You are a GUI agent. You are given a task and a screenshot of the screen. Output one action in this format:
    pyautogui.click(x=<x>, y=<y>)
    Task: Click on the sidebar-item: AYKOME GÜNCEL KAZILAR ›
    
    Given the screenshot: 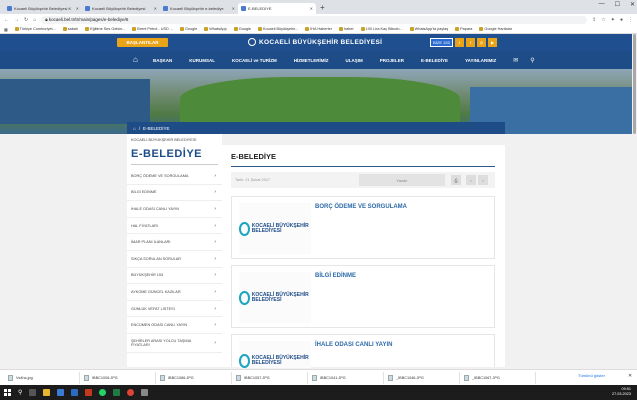 What is the action you would take?
    pyautogui.click(x=174, y=292)
    